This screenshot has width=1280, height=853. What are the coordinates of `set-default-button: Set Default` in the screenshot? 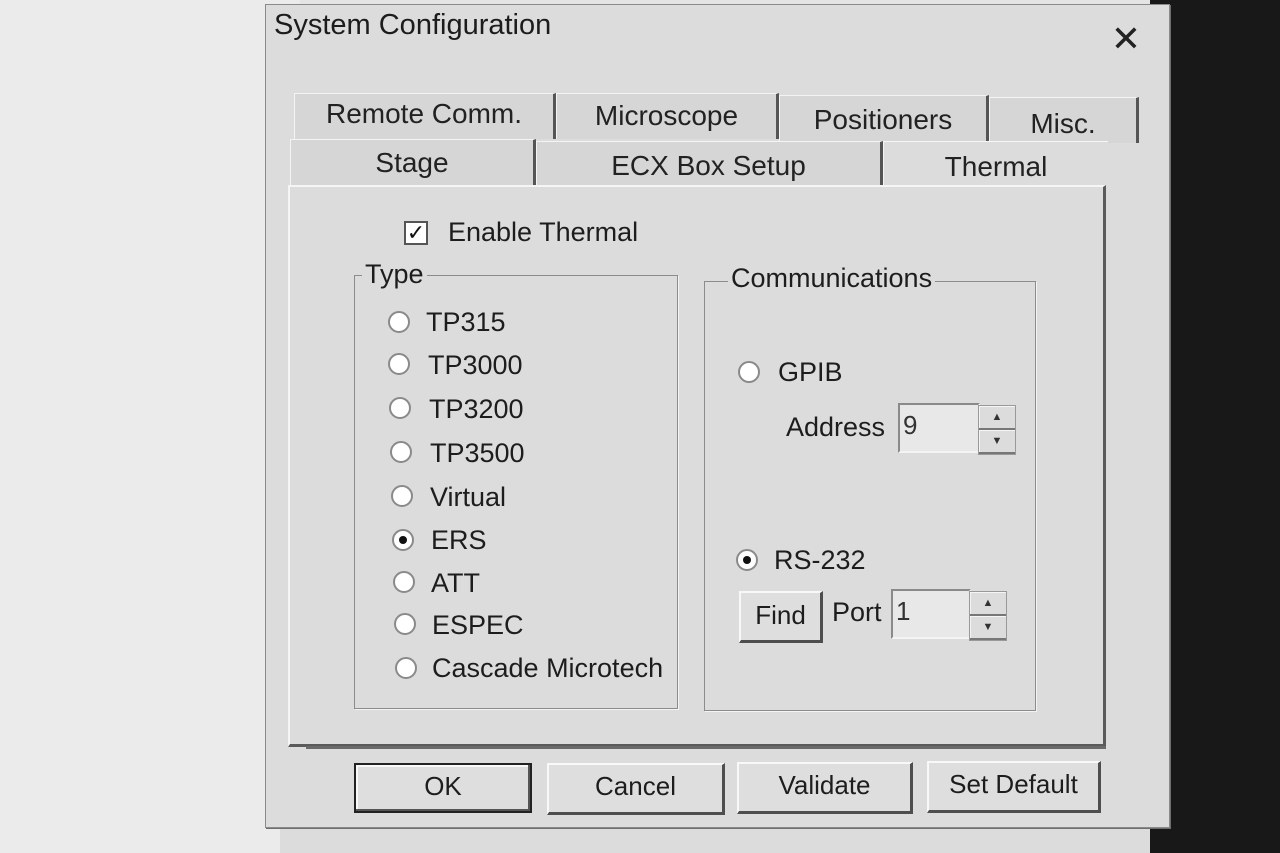 It's located at (1014, 787).